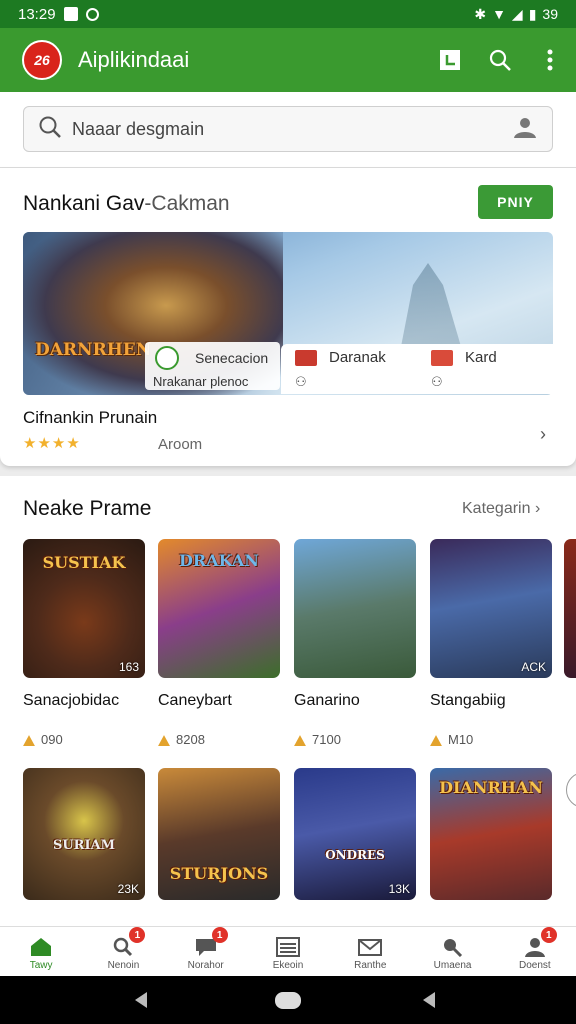 The height and width of the screenshot is (1024, 576). Describe the element at coordinates (123, 965) in the screenshot. I see `nav-label: Nenoin` at that location.